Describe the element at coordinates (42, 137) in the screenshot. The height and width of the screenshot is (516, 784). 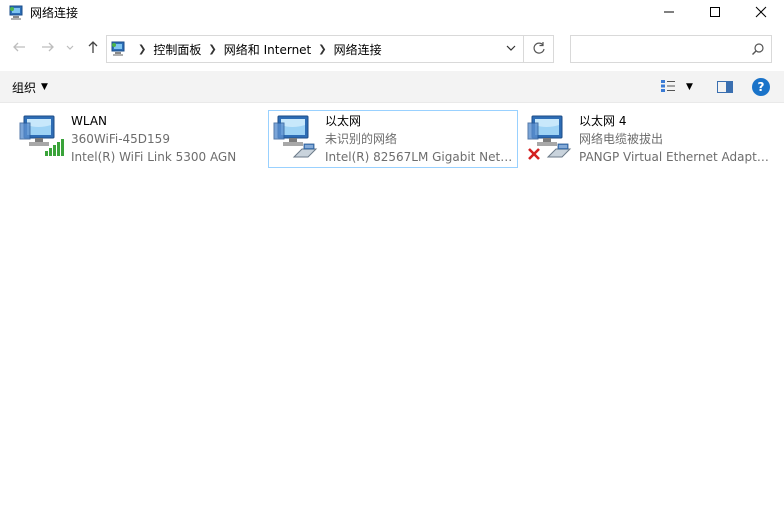
I see `wifi-network-adapter-icon` at that location.